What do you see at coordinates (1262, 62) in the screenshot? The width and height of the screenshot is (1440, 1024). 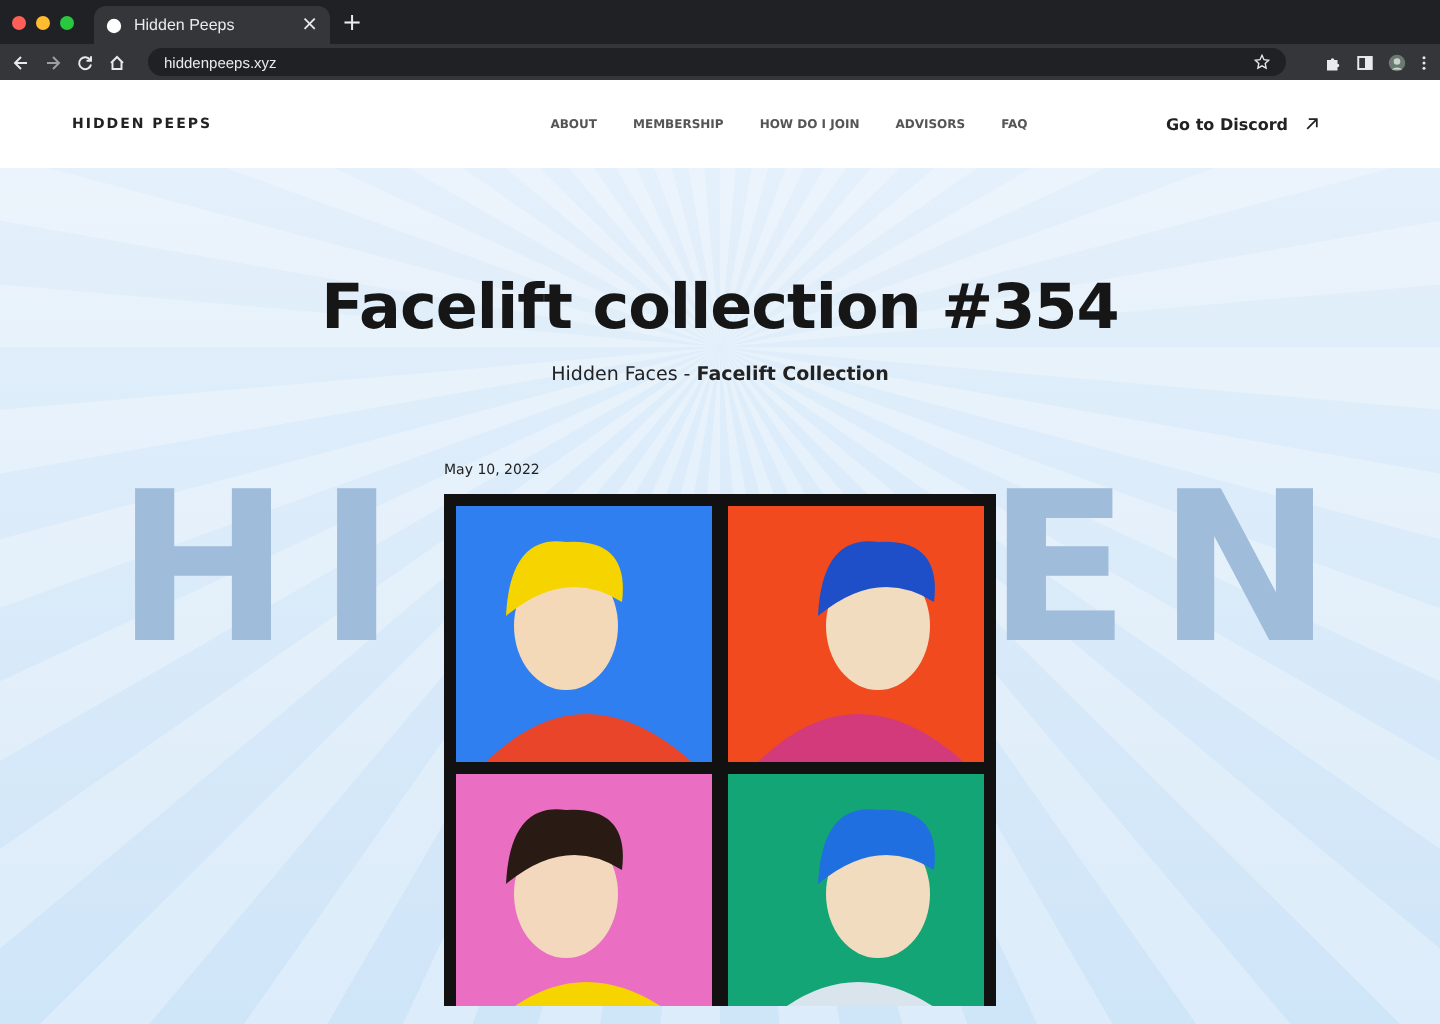 I see `bookmark-star-icon` at bounding box center [1262, 62].